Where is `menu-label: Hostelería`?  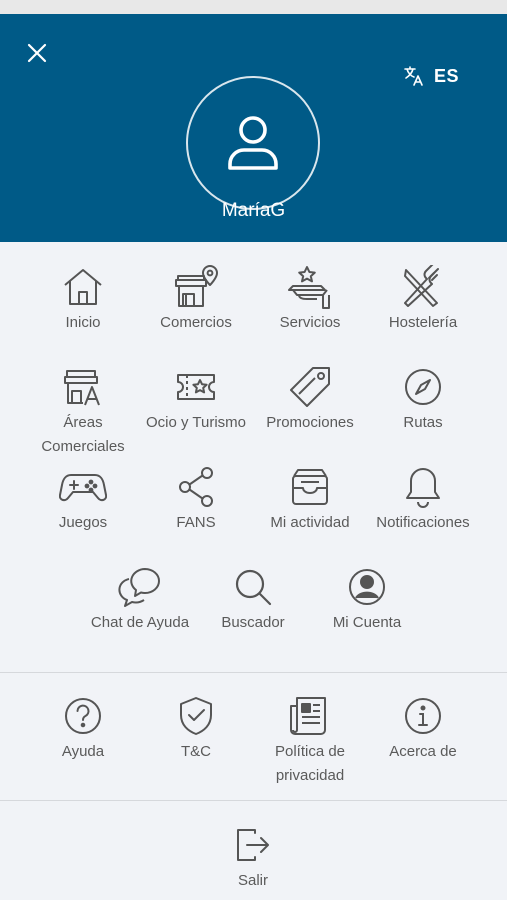
menu-label: Hostelería is located at coordinates (423, 322).